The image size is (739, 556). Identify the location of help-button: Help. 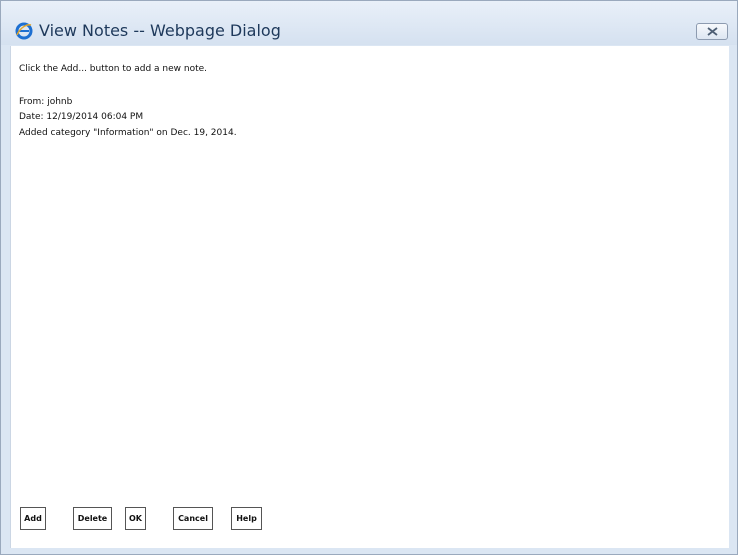
(246, 518).